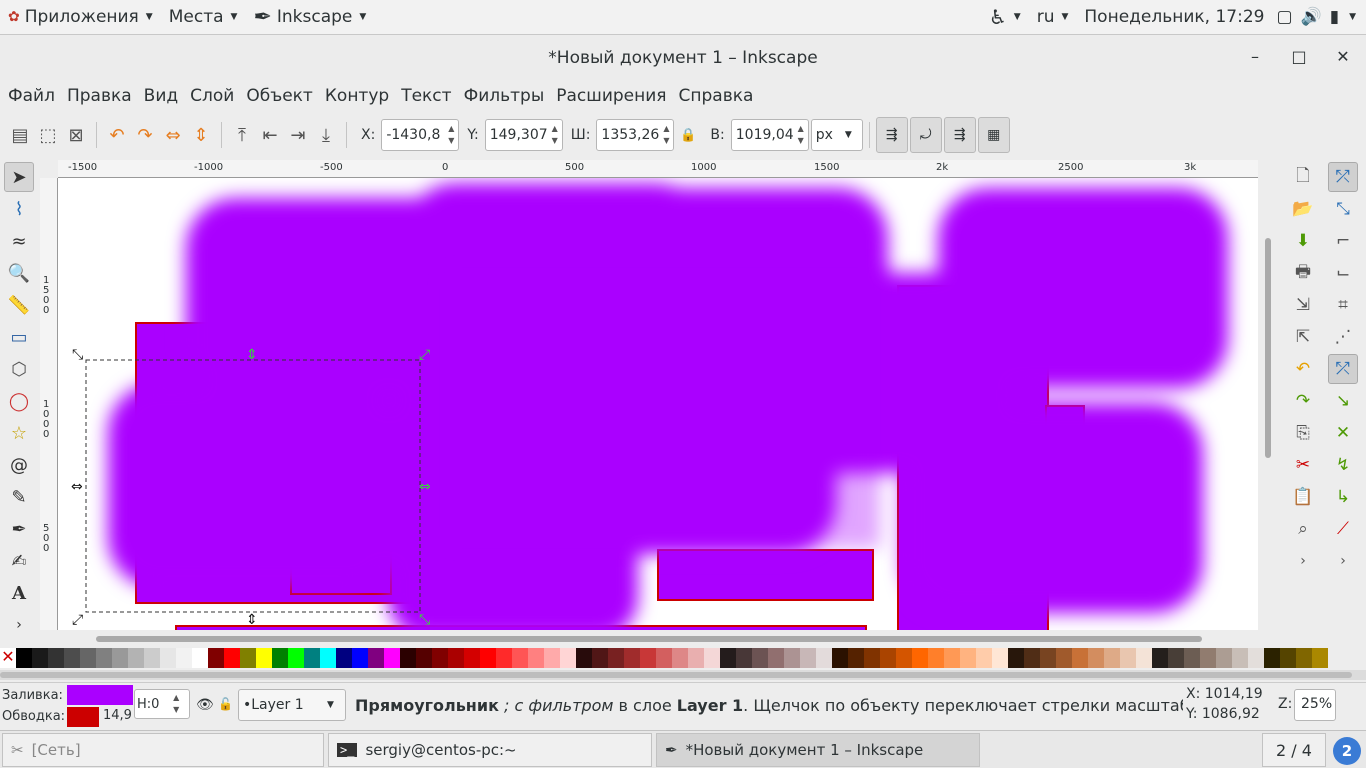 The width and height of the screenshot is (1366, 768). Describe the element at coordinates (683, 675) in the screenshot. I see `palette-scrollbar` at that location.